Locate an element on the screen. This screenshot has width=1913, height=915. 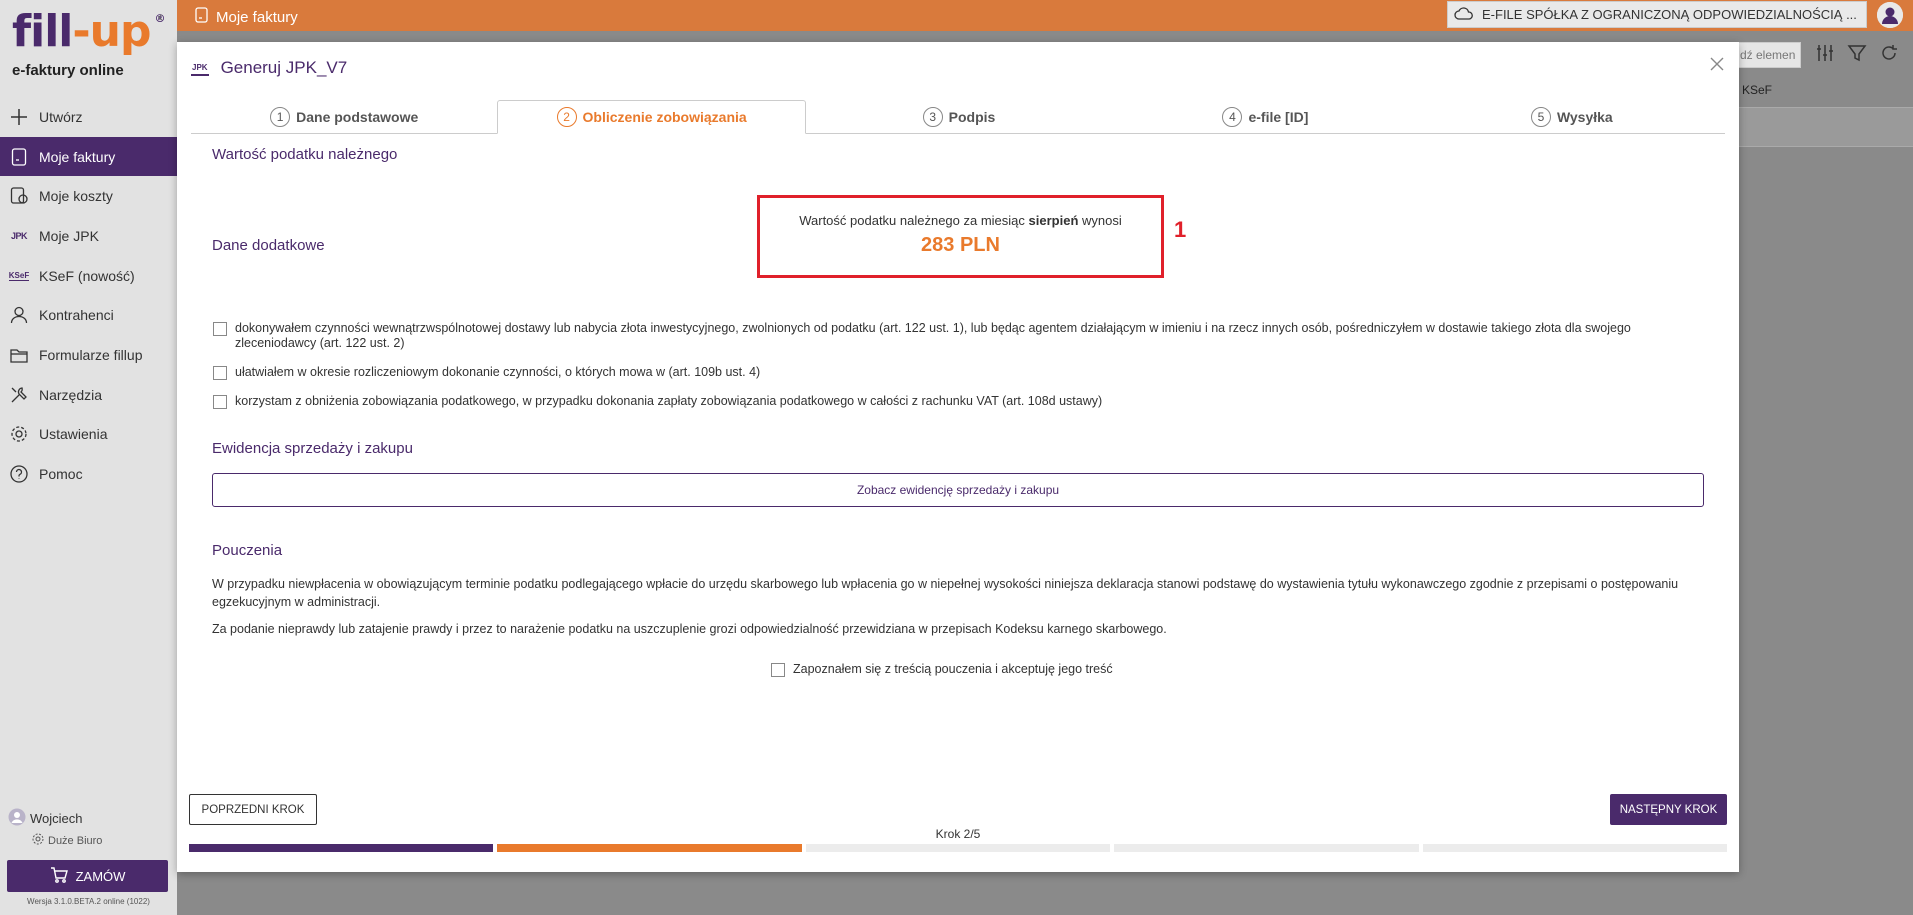
fillup-logo: fill-up ® is located at coordinates (88, 31).